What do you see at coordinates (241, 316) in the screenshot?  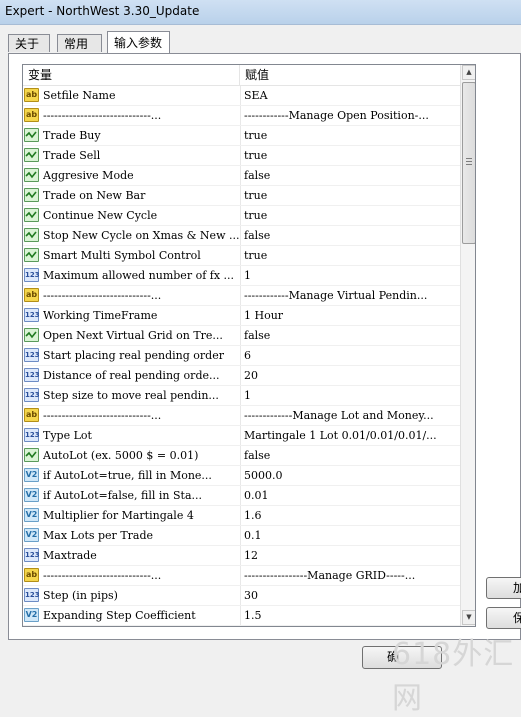 I see `table-row: 123 Working TimeFrame 1 Hour` at bounding box center [241, 316].